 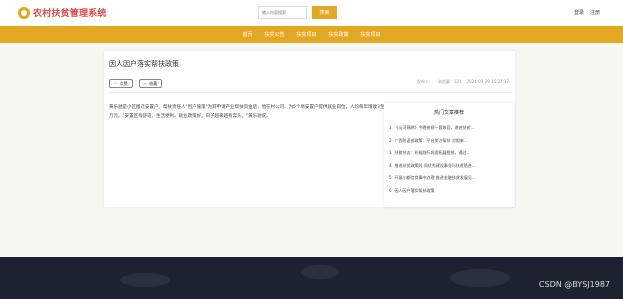 What do you see at coordinates (123, 83) in the screenshot?
I see `like-label: 点赞` at bounding box center [123, 83].